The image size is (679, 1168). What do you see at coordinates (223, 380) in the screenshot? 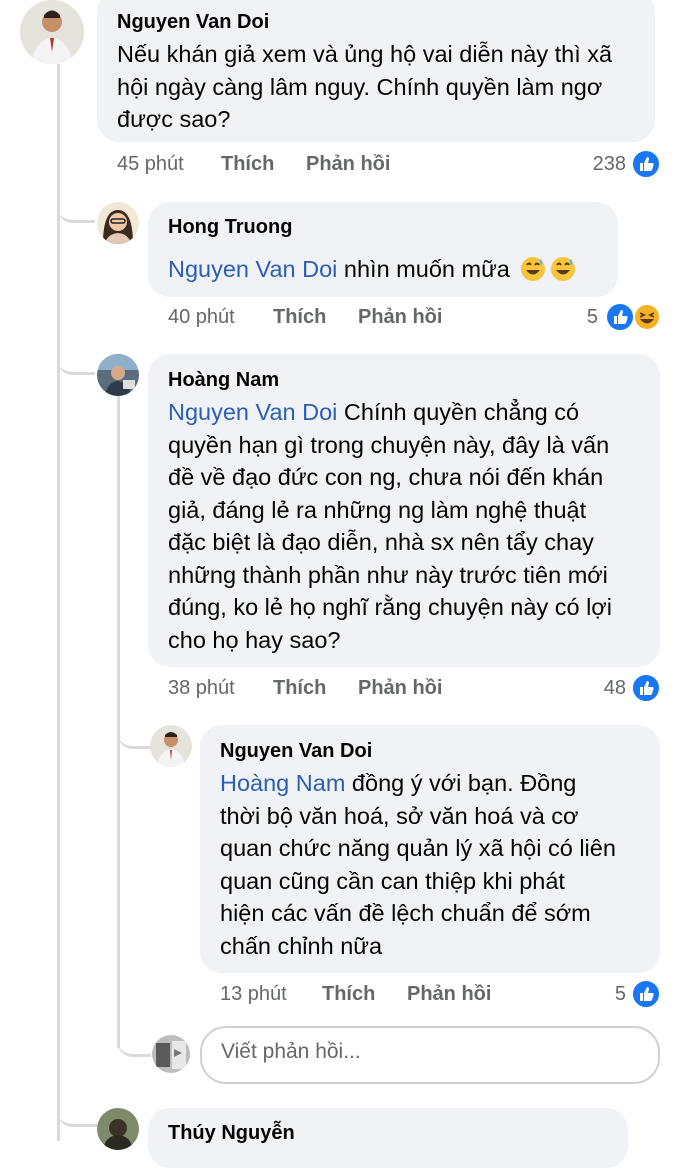
I see `comment-author: Hoàng Nam` at bounding box center [223, 380].